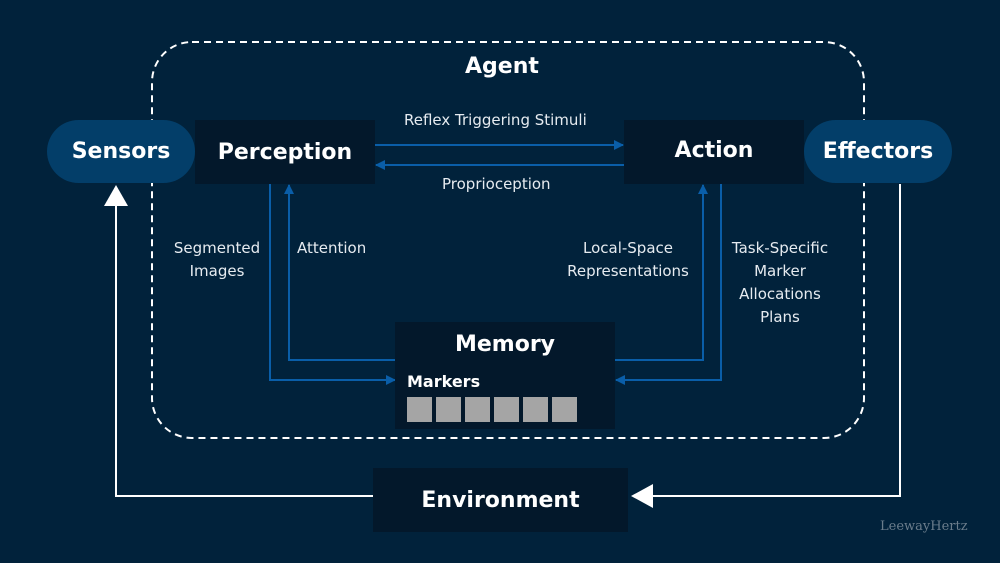  I want to click on agent-title: Agent, so click(502, 66).